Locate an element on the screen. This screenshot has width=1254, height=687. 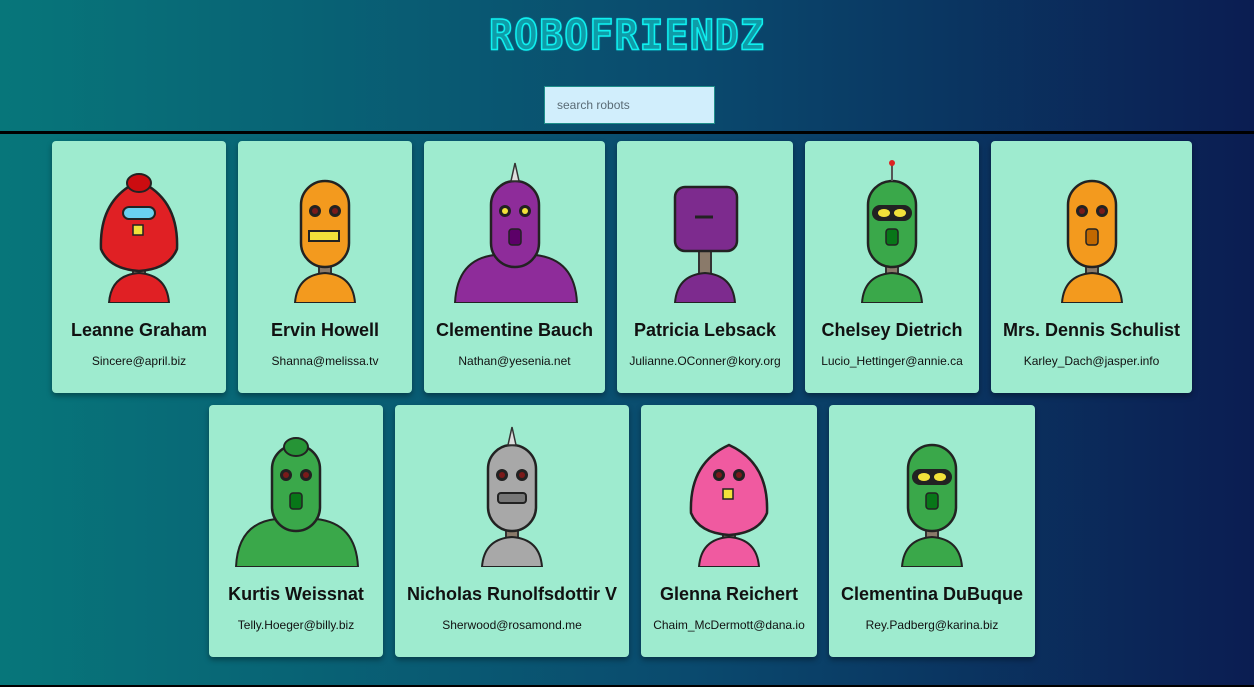
robot-email: Shanna@melissa.tv is located at coordinates (325, 361).